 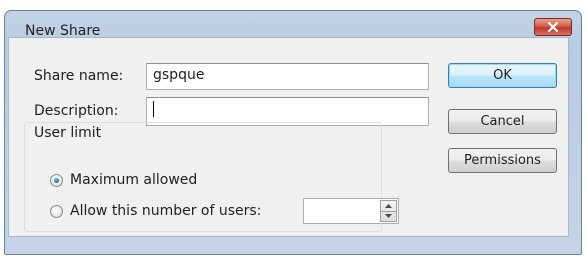 What do you see at coordinates (388, 206) in the screenshot?
I see `spin-up-icon` at bounding box center [388, 206].